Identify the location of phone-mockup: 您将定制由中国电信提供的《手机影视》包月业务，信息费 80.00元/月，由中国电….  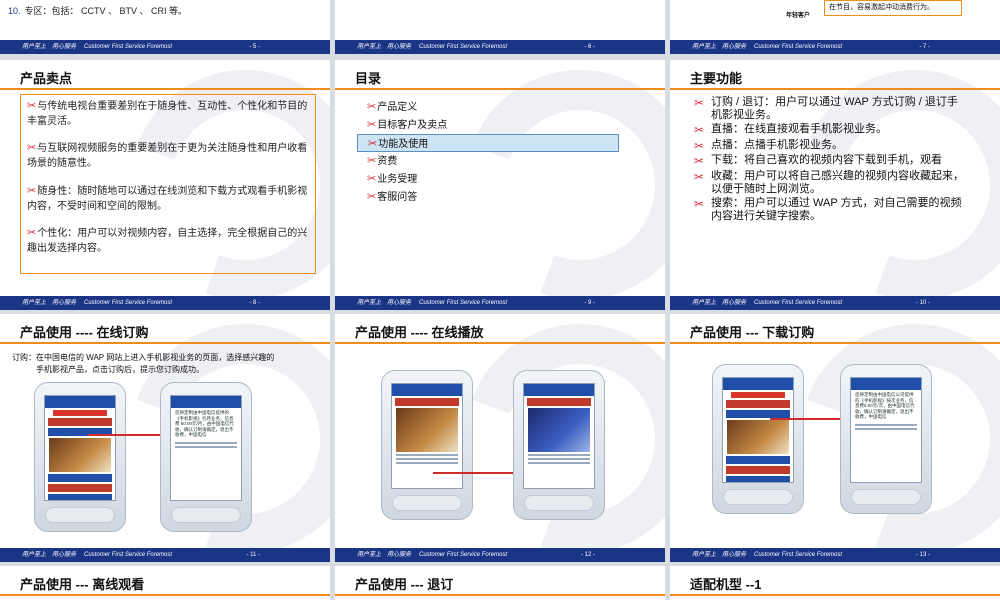
(206, 457).